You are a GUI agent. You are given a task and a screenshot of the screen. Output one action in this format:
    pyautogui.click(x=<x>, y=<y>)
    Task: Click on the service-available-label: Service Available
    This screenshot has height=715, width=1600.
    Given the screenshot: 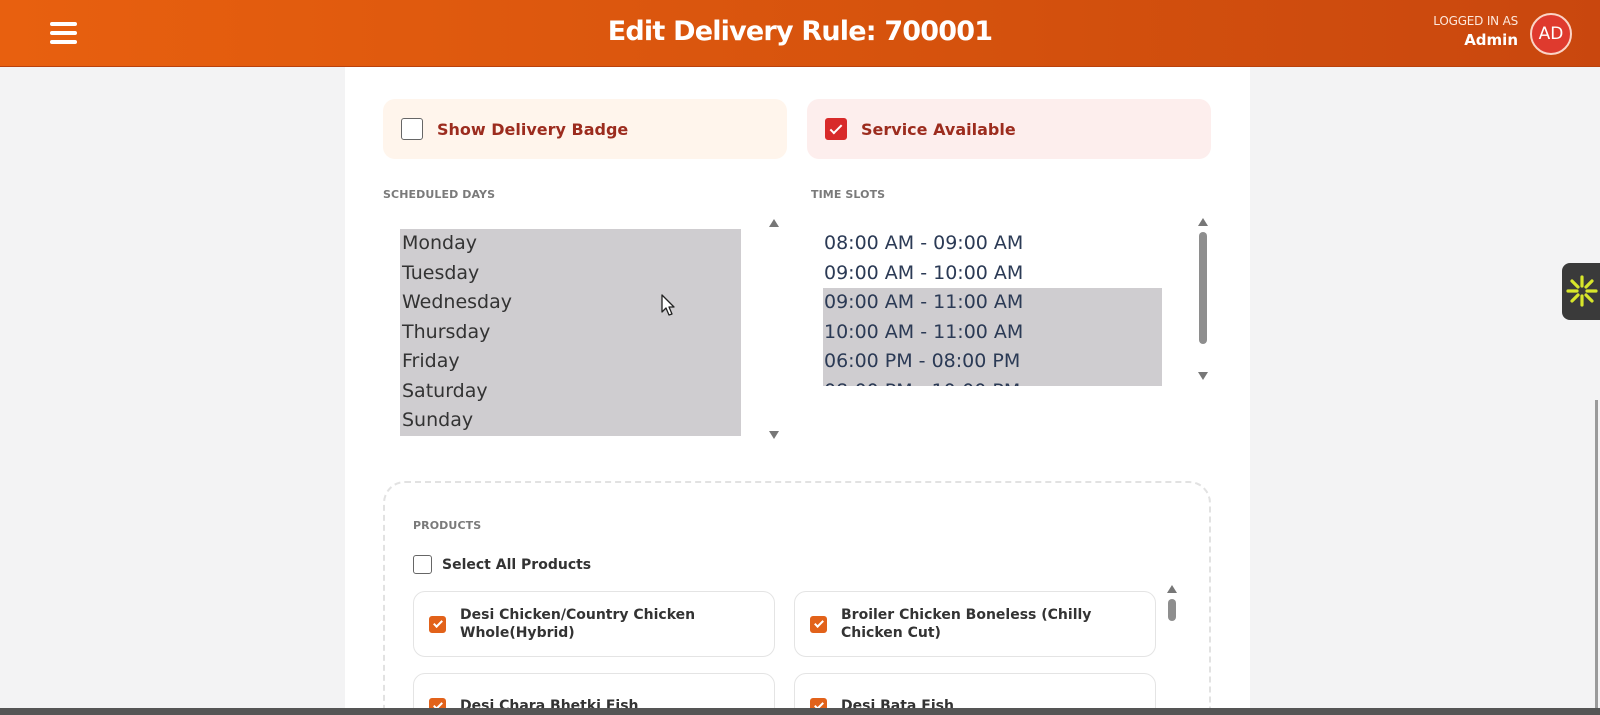 What is the action you would take?
    pyautogui.click(x=938, y=129)
    